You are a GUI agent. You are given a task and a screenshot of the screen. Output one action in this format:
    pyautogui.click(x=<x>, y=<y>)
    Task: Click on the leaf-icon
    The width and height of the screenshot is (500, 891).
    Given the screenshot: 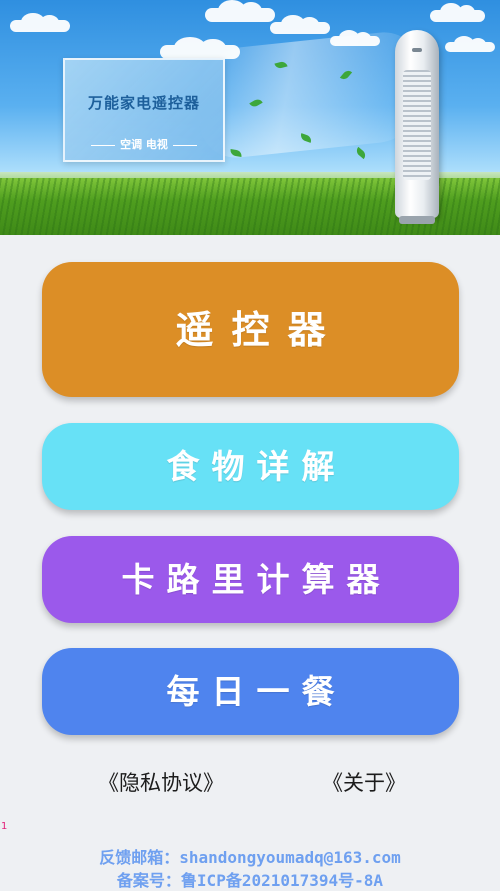 What is the action you would take?
    pyautogui.click(x=361, y=153)
    